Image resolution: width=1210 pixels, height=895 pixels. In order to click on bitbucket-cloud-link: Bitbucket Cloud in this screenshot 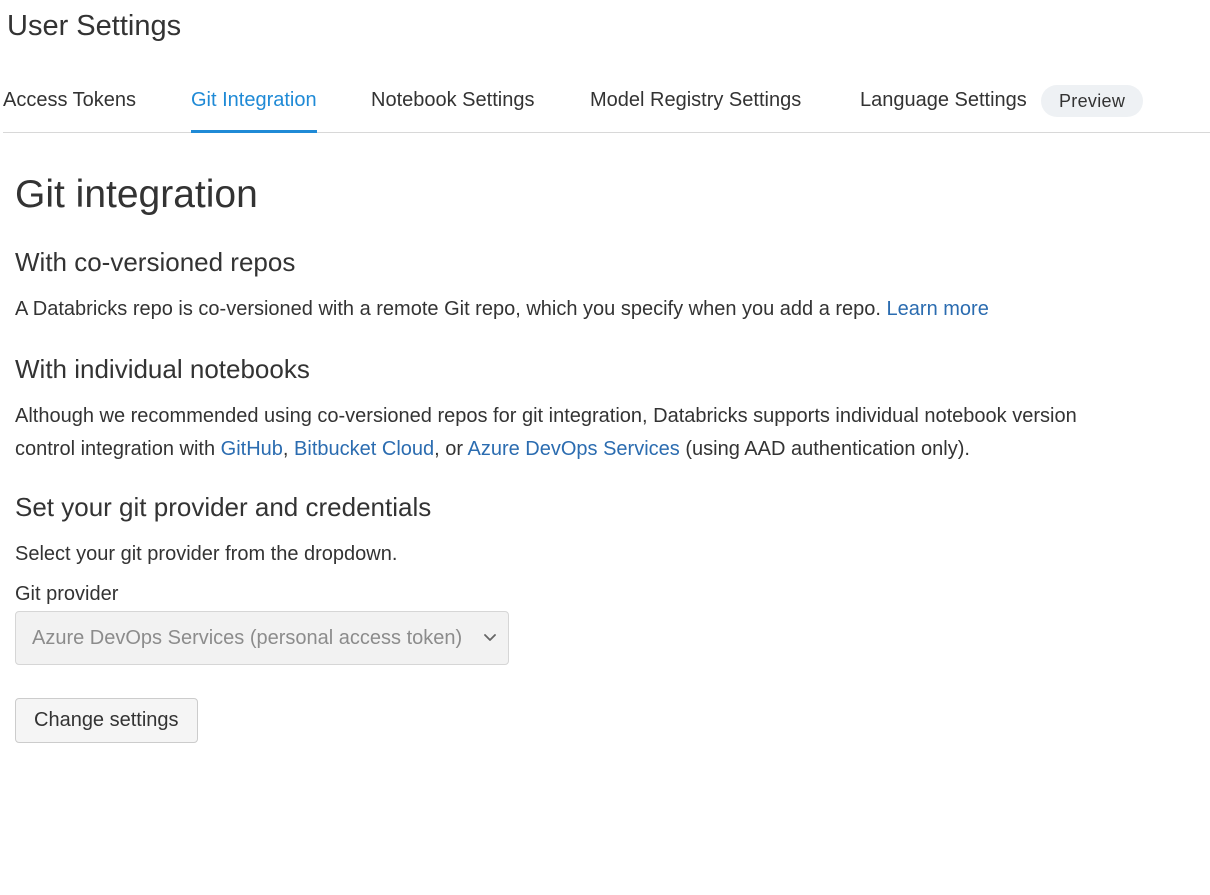, I will do `click(364, 449)`.